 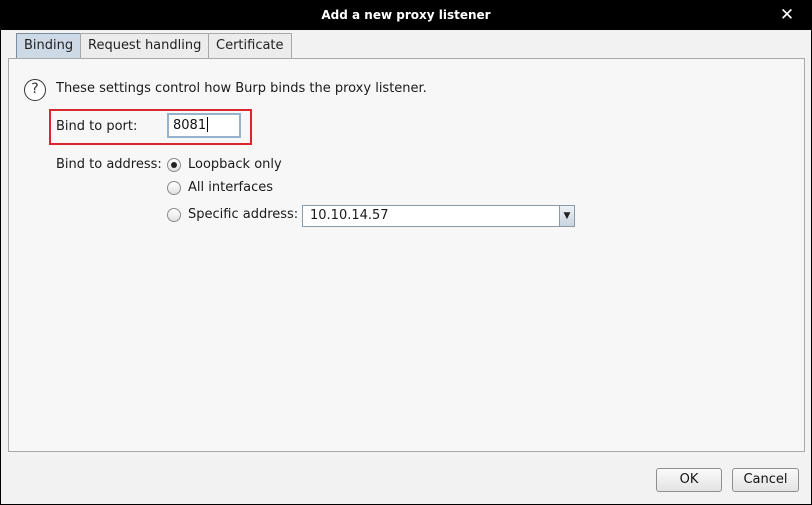 What do you see at coordinates (250, 45) in the screenshot?
I see `tab-certificate: Certificate` at bounding box center [250, 45].